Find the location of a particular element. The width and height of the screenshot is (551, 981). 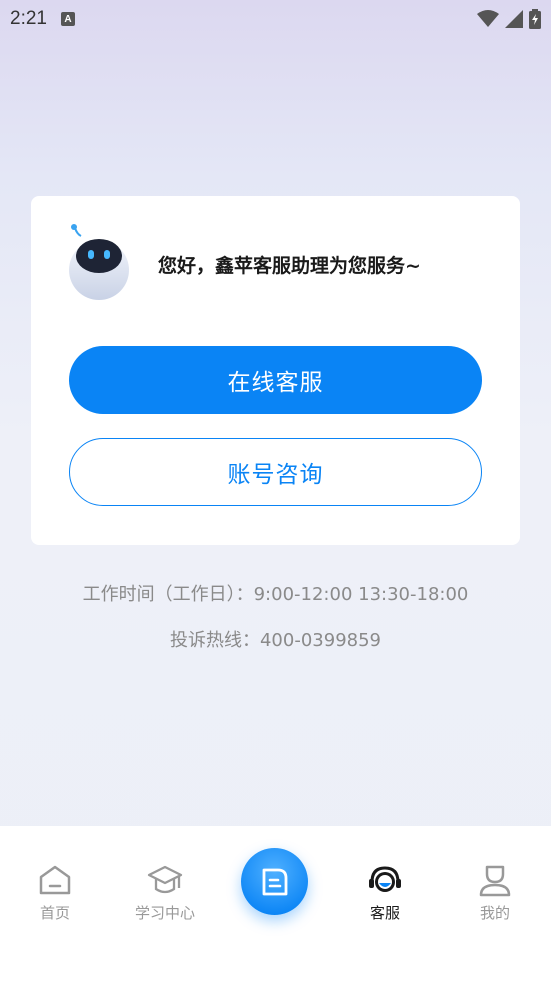

center-action-button is located at coordinates (274, 881).